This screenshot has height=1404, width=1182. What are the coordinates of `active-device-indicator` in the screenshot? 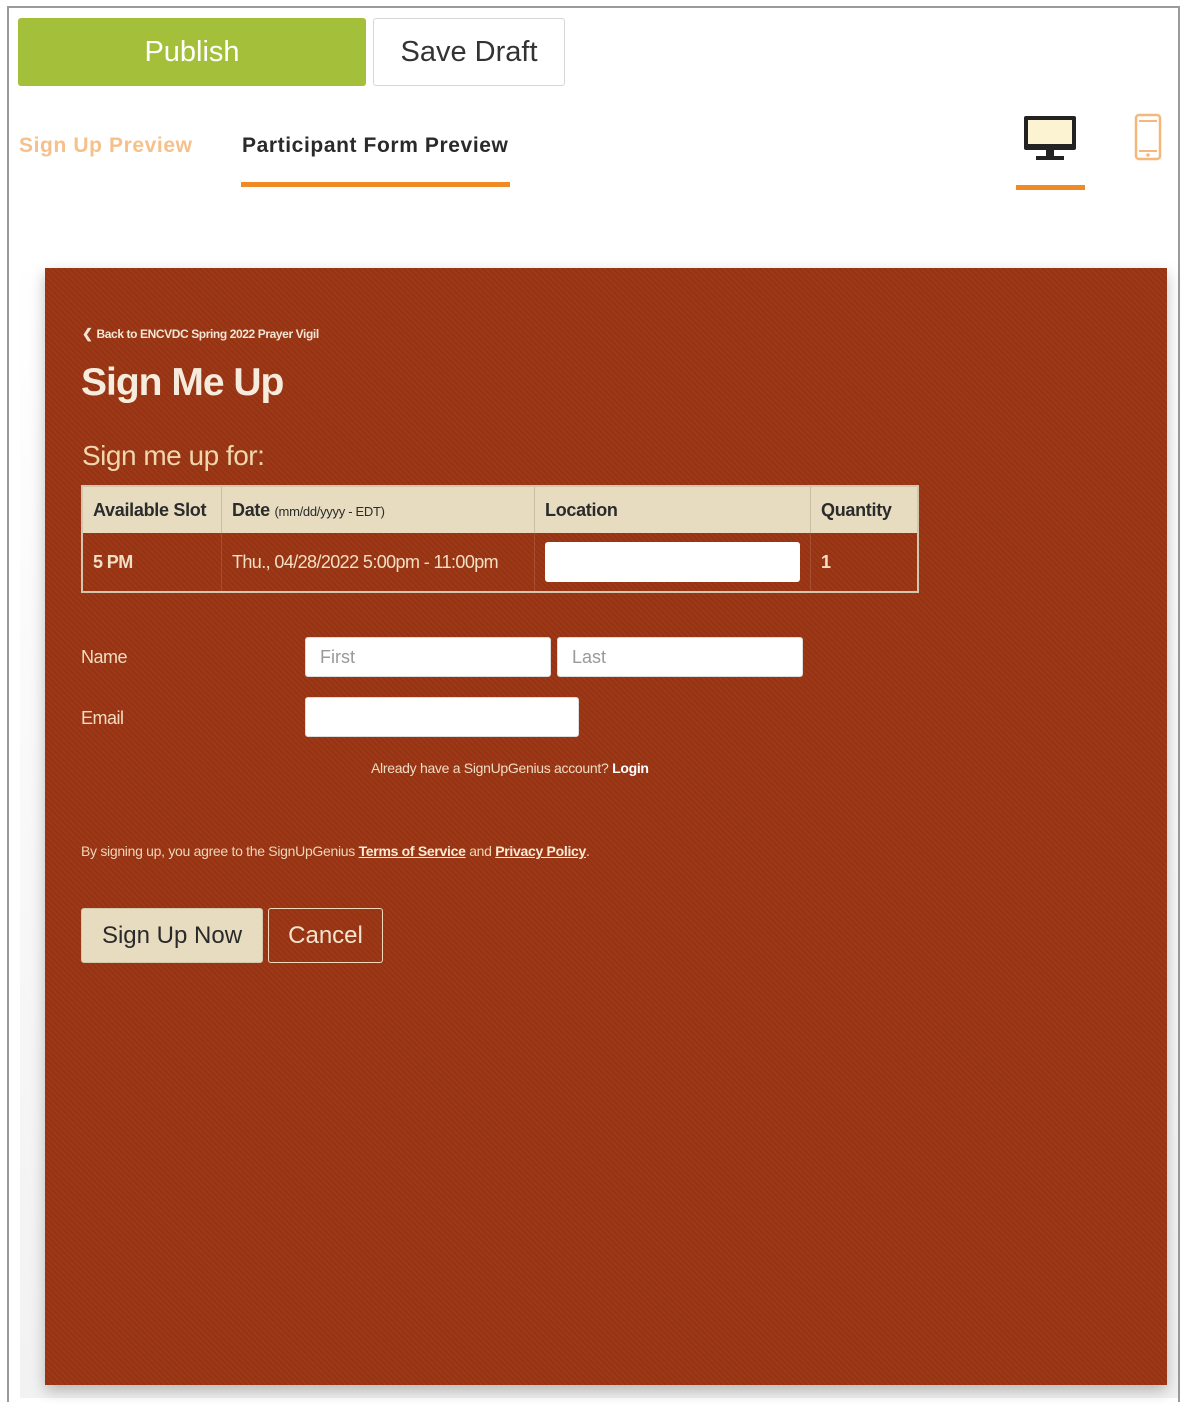 It's located at (1050, 187).